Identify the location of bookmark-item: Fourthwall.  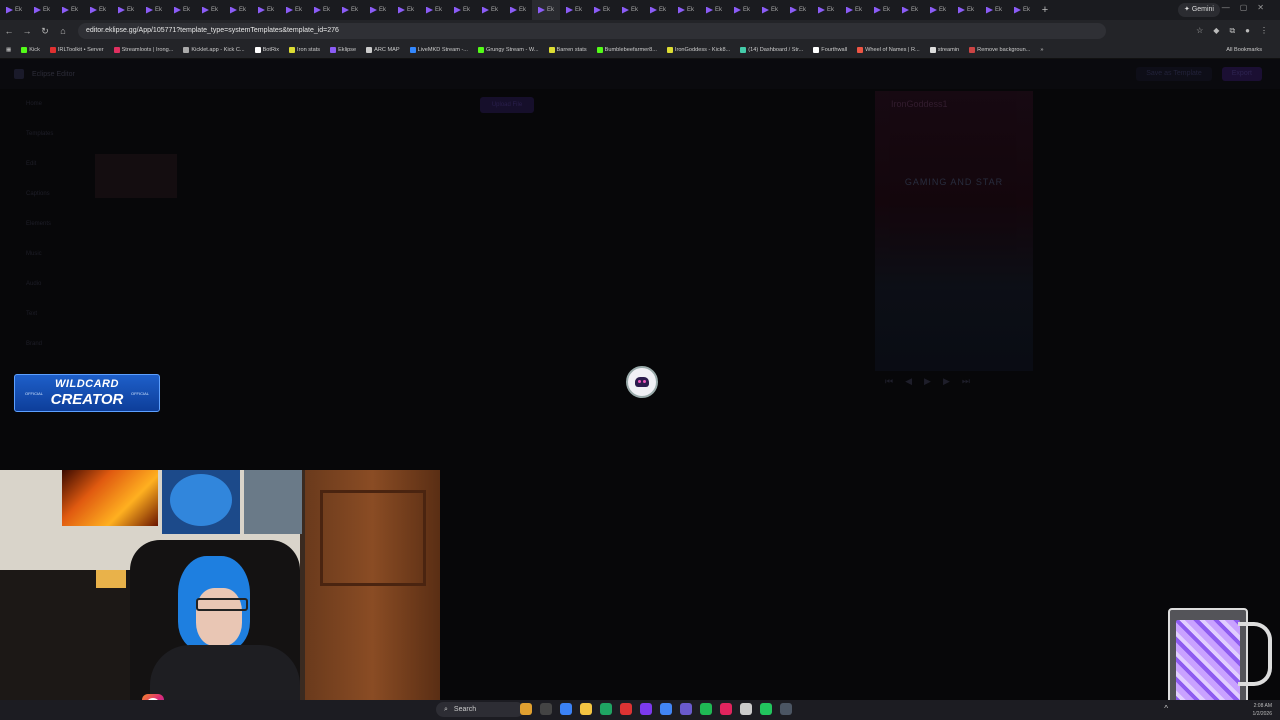
(830, 50).